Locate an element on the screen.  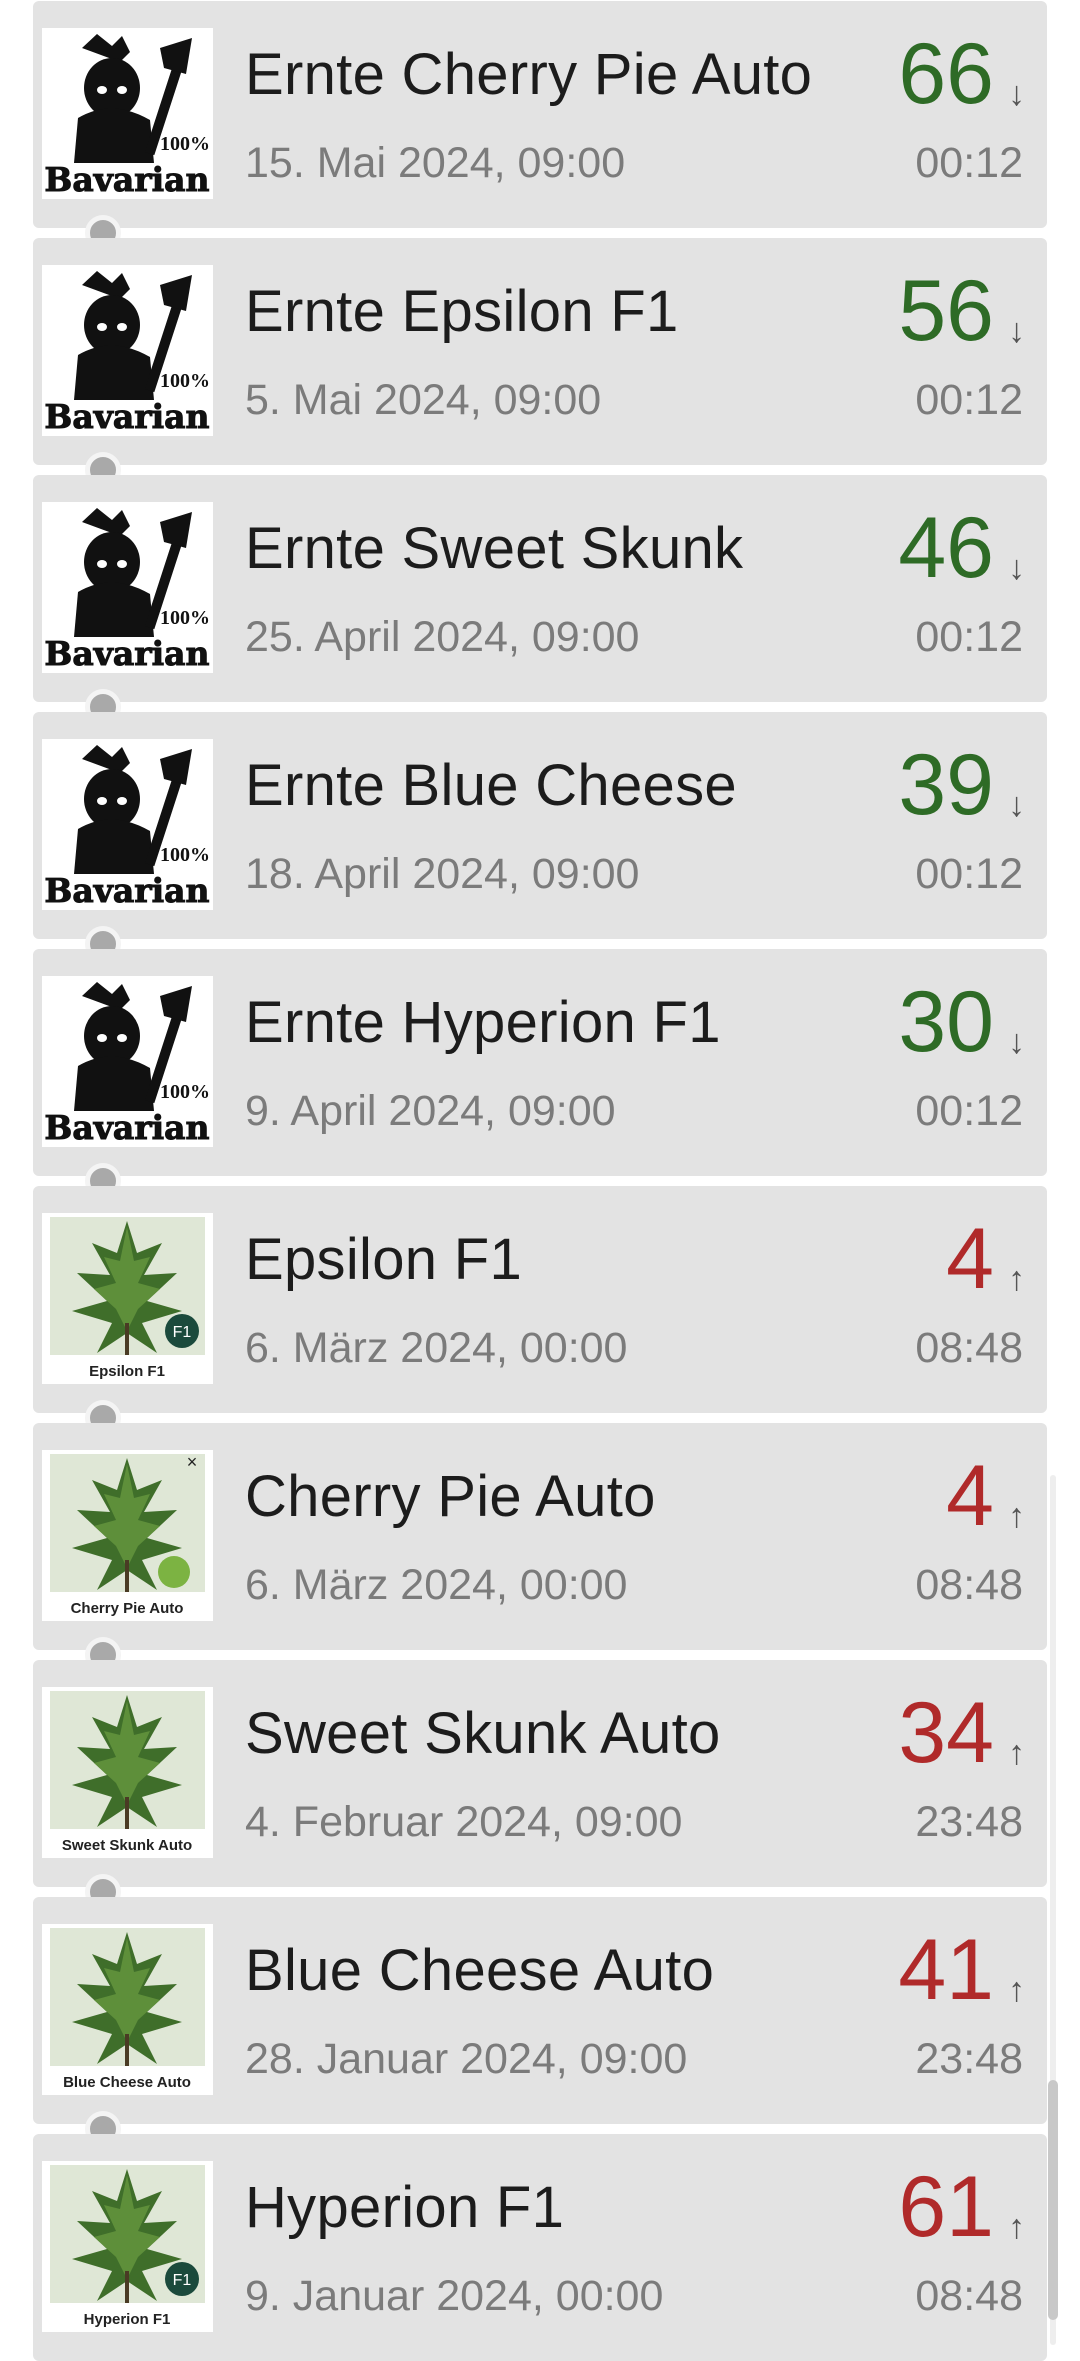
plant-photo-icon: Blue Cheese Auto is located at coordinates (127, 2009).